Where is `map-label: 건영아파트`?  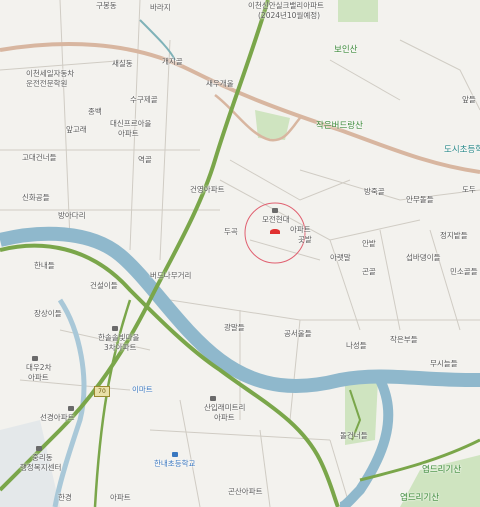 map-label: 건영아파트 is located at coordinates (207, 189).